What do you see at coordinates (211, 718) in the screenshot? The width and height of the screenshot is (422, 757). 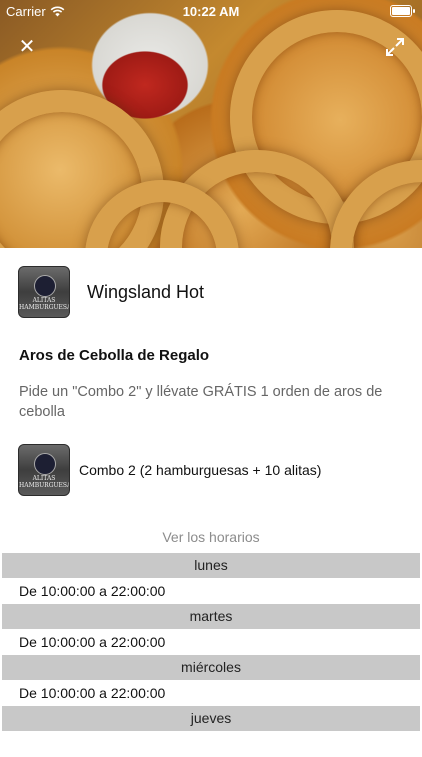 I see `day-header: jueves` at bounding box center [211, 718].